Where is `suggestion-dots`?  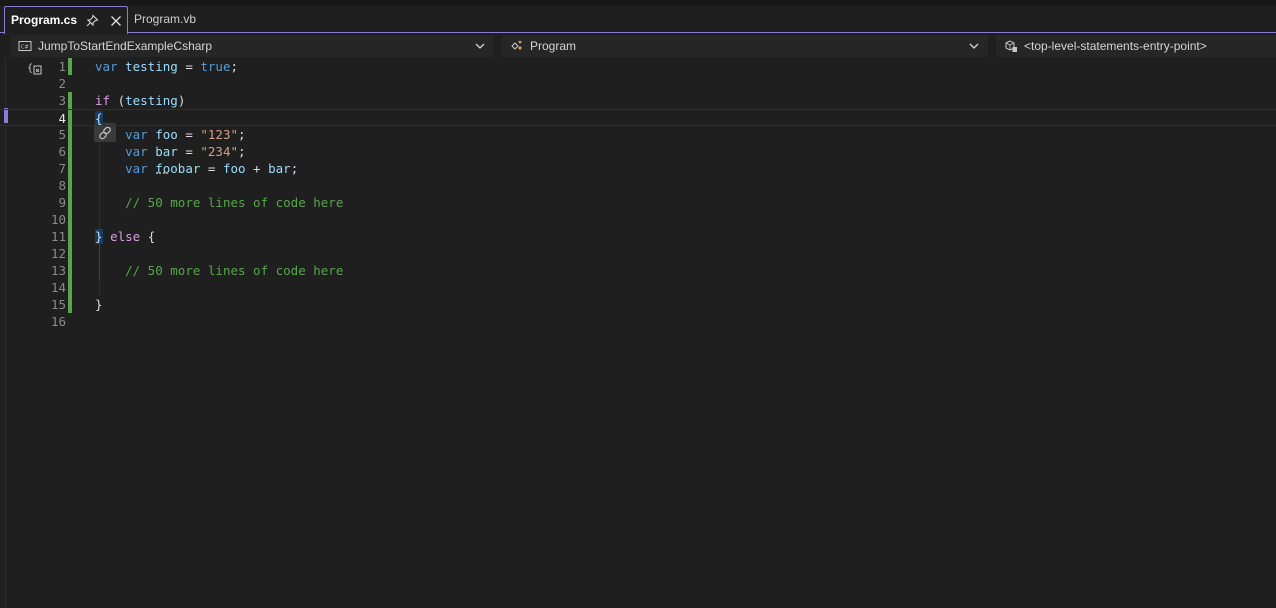 suggestion-dots is located at coordinates (162, 173).